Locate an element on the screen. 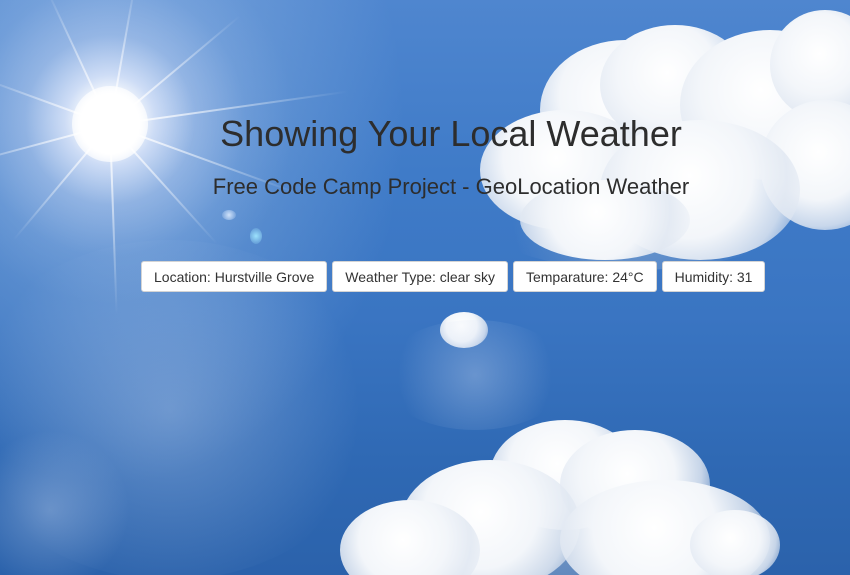 The image size is (850, 575). humidity-button: Humidity: 31 is located at coordinates (713, 276).